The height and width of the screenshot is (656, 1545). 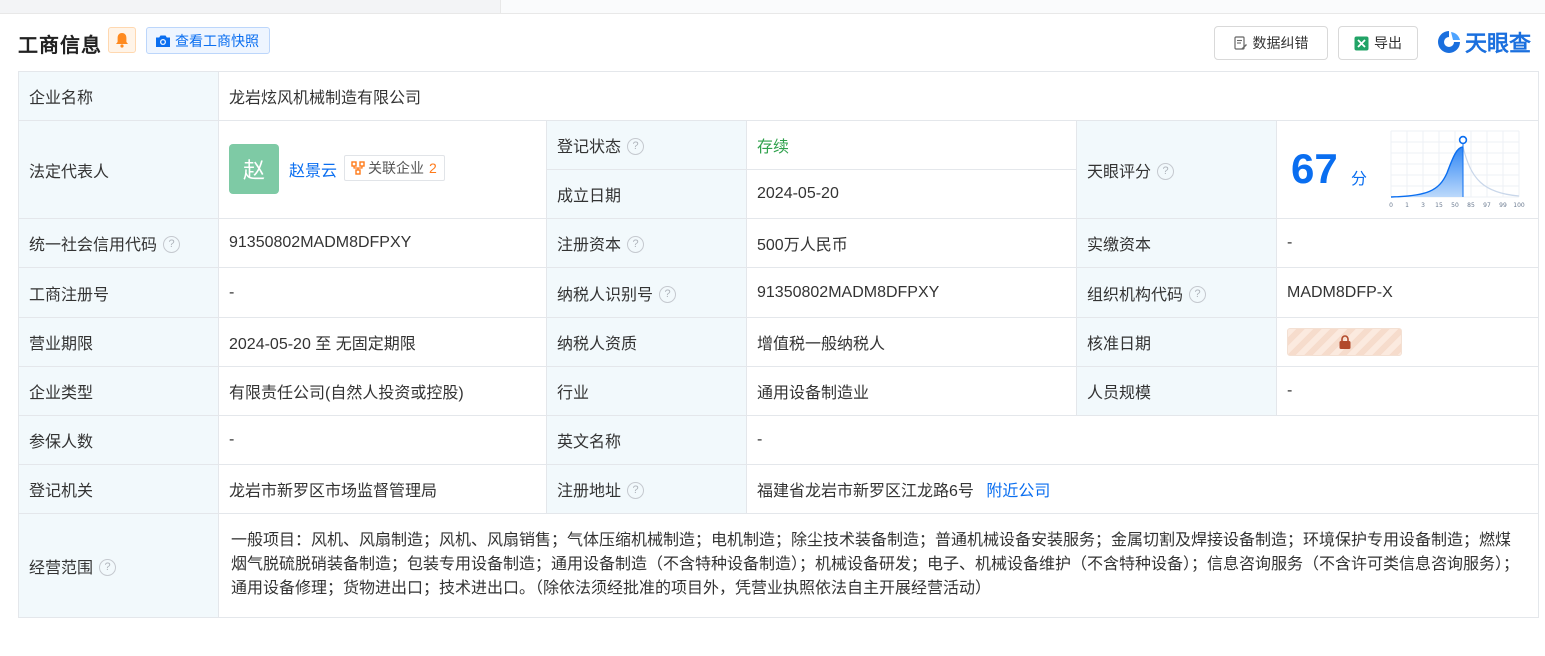 What do you see at coordinates (93, 245) in the screenshot?
I see `credit-code-label: 统一社会信用代码` at bounding box center [93, 245].